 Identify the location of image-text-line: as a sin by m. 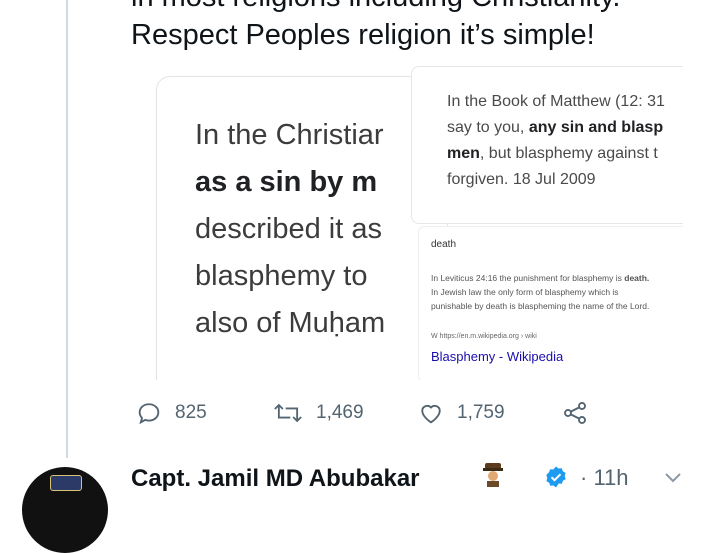
(286, 182).